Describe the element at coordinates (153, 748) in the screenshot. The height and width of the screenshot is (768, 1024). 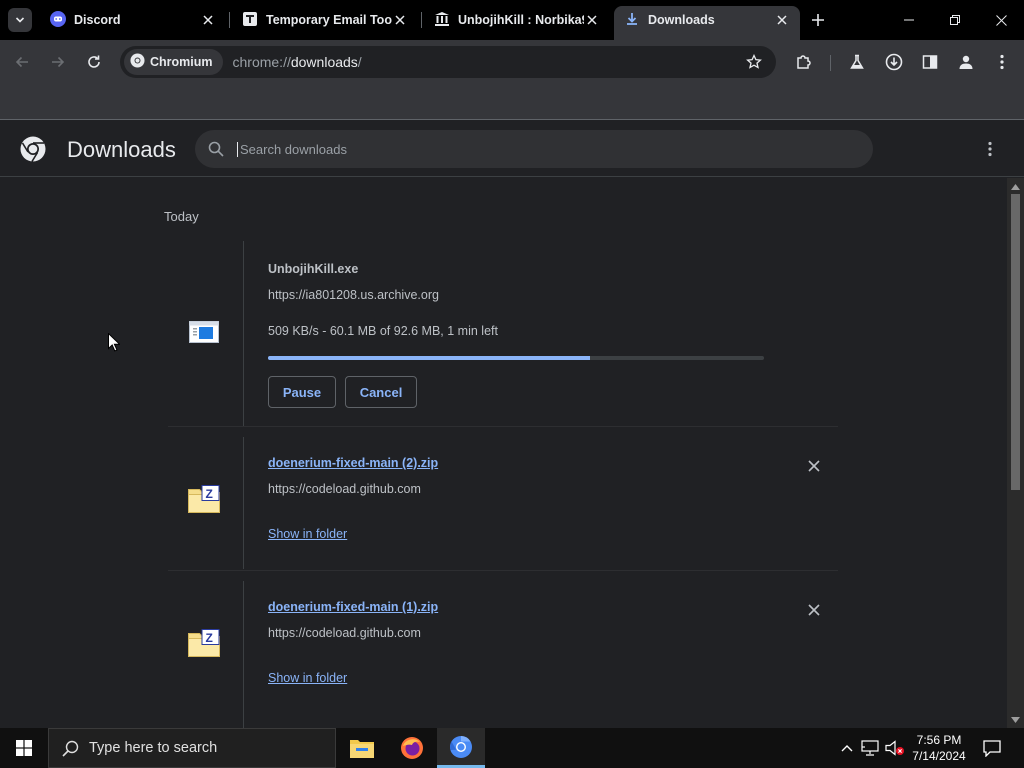
I see `taskbar-search-placeholder: Type here to search` at that location.